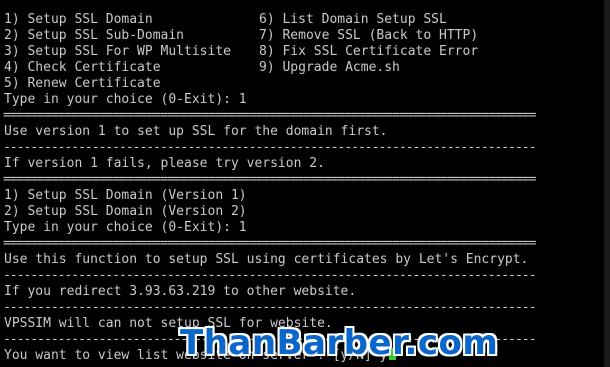 Image resolution: width=610 pixels, height=367 pixels. Describe the element at coordinates (369, 35) in the screenshot. I see `menu-item: 7) Remove SSL (Back to HTTP)` at that location.